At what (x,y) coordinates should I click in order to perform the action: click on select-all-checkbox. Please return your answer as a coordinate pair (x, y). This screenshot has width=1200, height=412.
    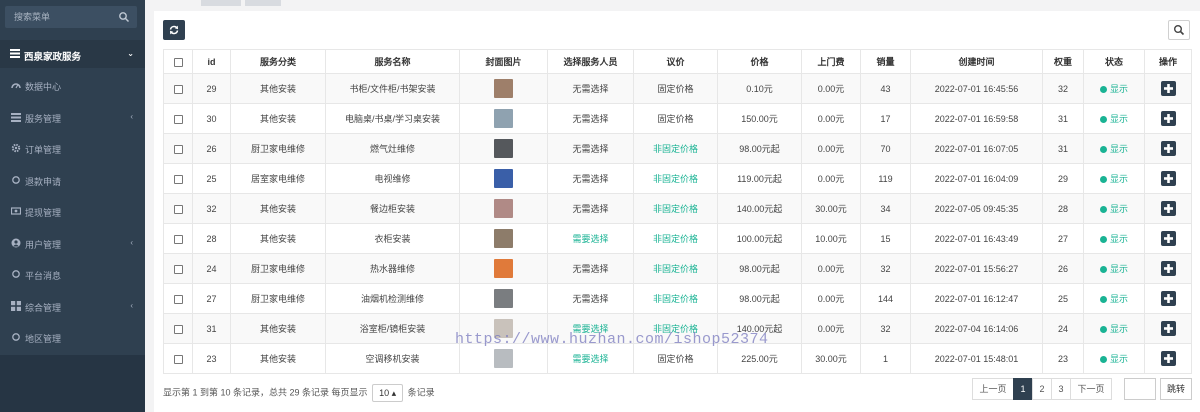
    Looking at the image, I should click on (178, 62).